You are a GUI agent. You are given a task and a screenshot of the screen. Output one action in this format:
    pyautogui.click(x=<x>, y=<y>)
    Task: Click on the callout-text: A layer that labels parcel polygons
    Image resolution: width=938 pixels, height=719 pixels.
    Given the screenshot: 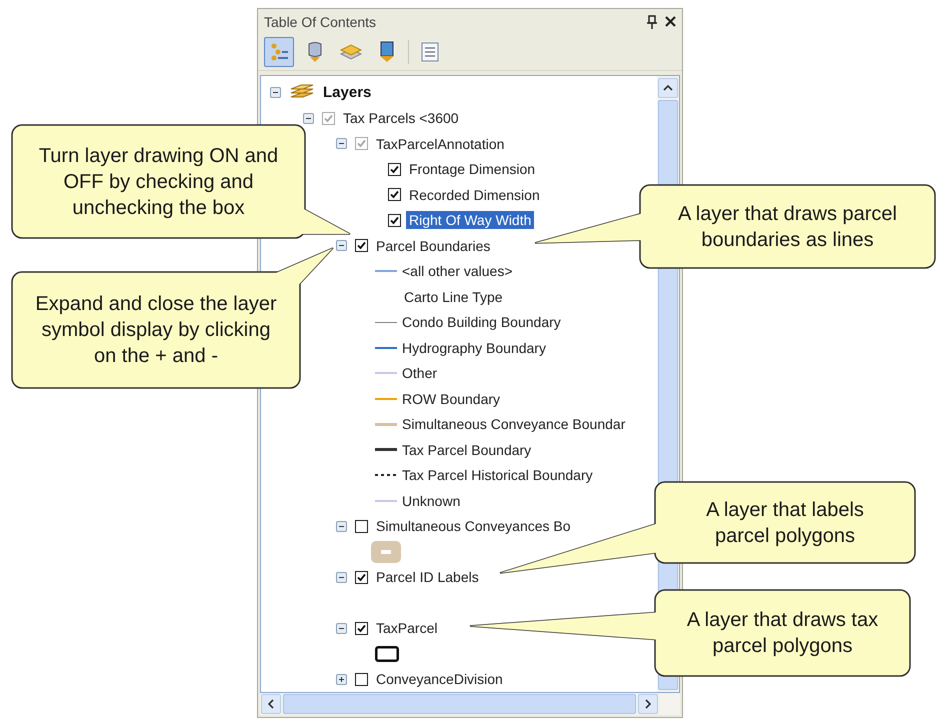 What is the action you would take?
    pyautogui.click(x=785, y=523)
    